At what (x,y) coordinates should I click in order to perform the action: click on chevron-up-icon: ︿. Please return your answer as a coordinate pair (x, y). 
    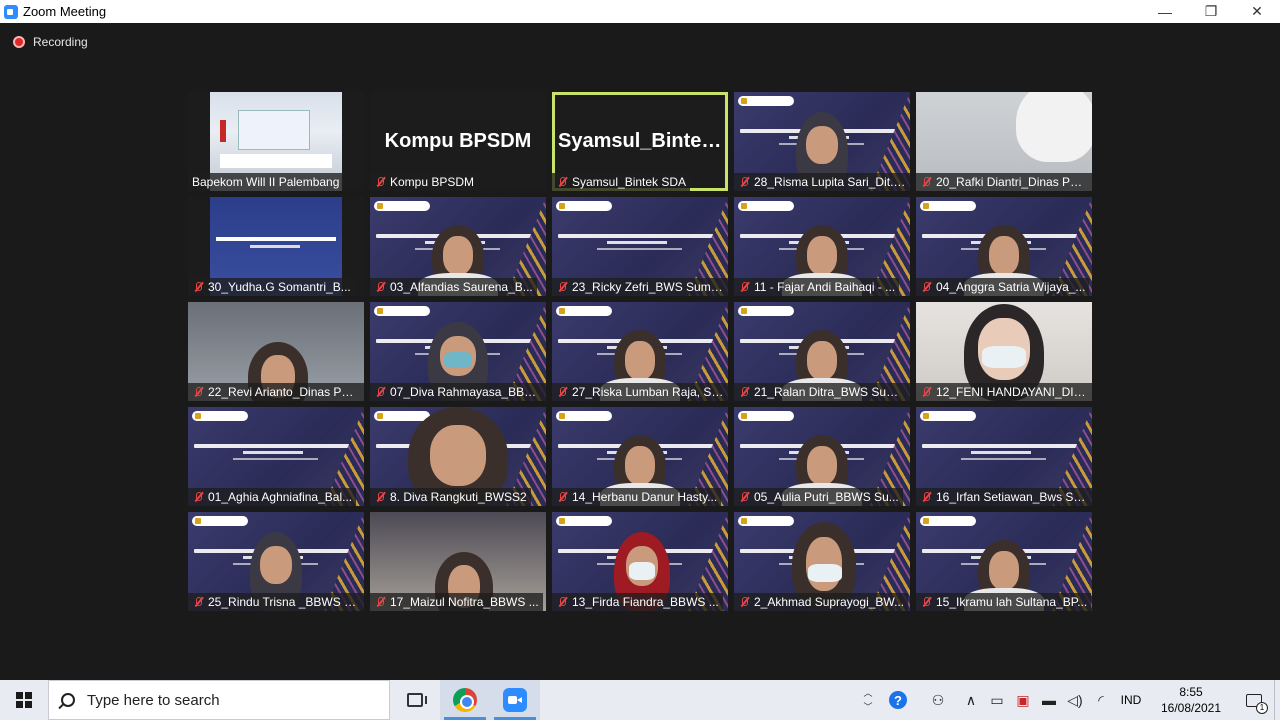
    Looking at the image, I should click on (868, 693).